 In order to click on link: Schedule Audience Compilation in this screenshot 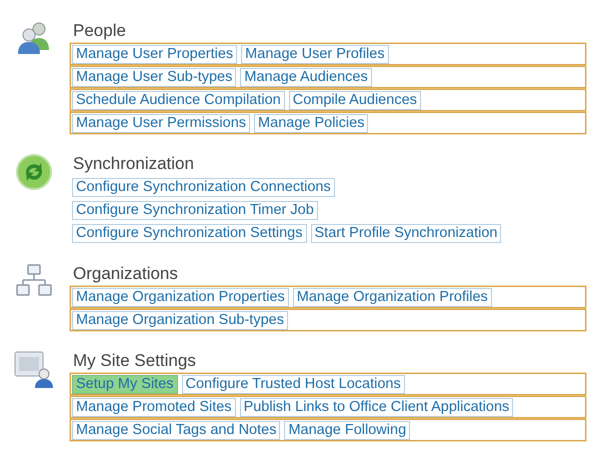, I will do `click(178, 100)`.